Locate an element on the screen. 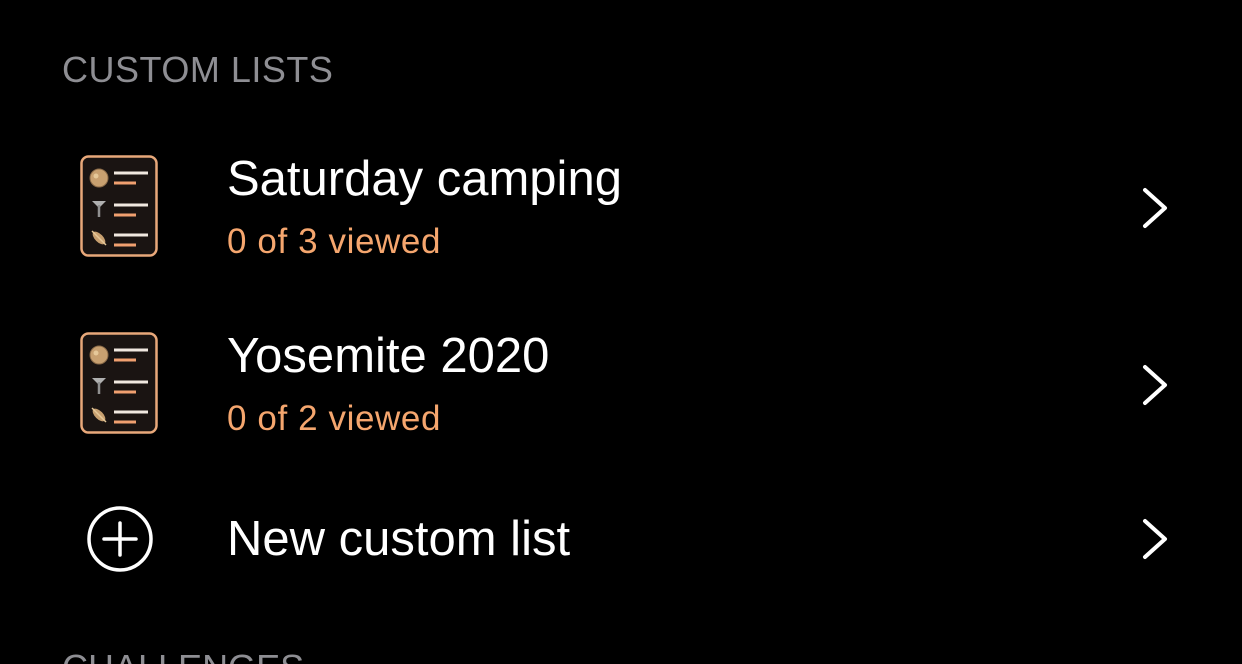 The image size is (1242, 664). new-custom-list-label: New custom list is located at coordinates (399, 539).